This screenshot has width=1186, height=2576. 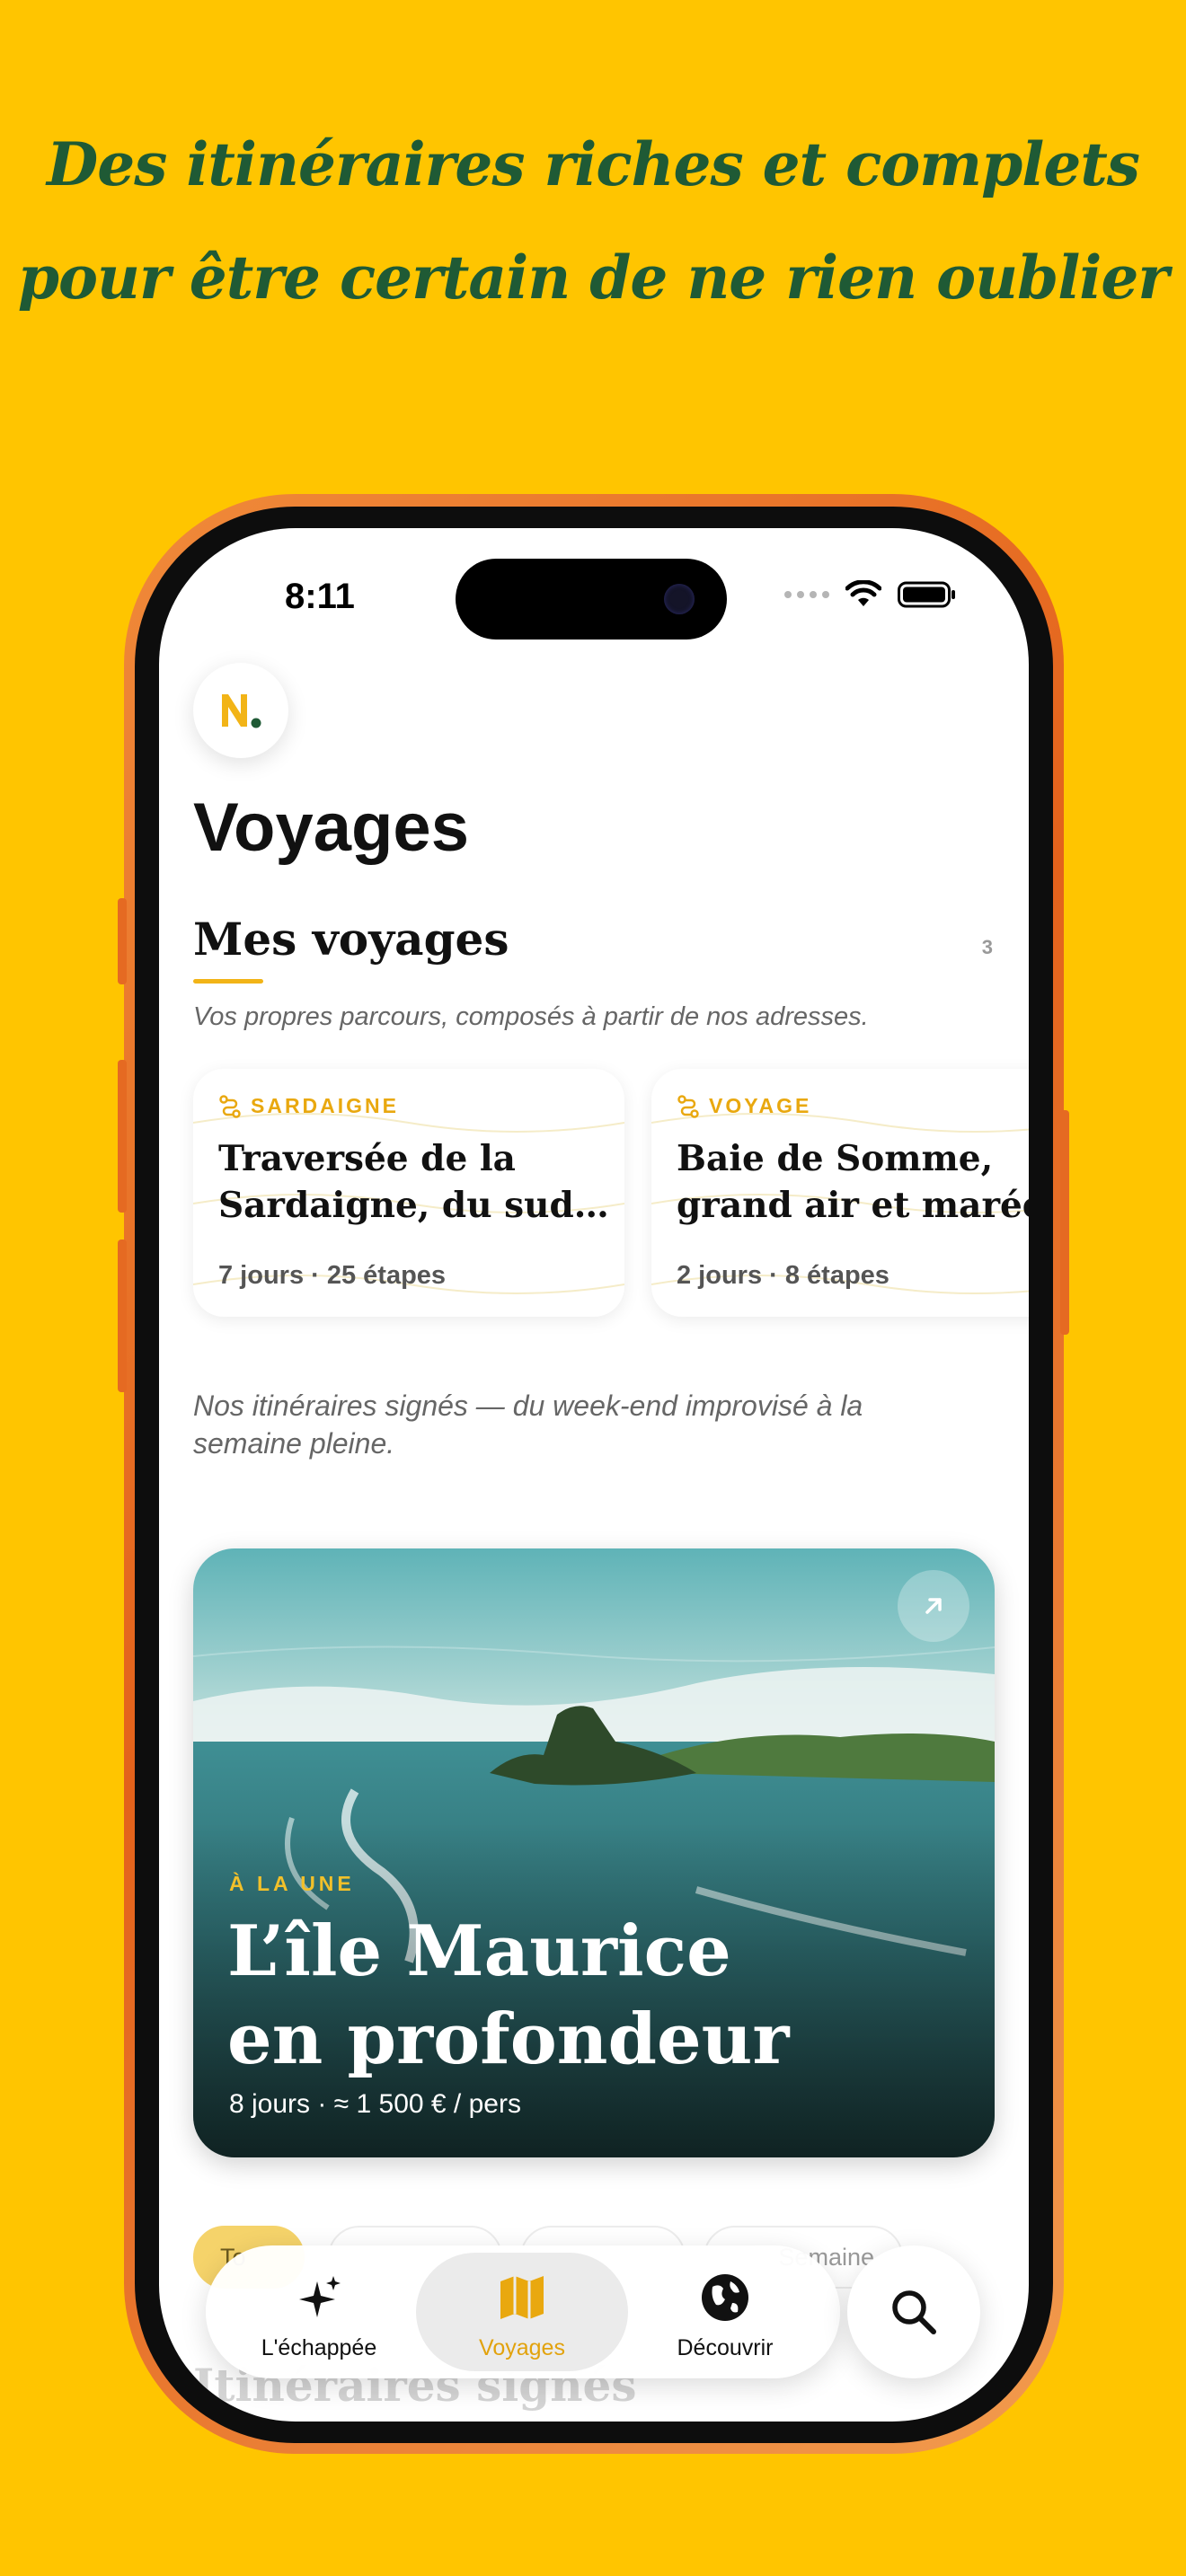 I want to click on trip-meta: 7 jours · 25 étapes, so click(x=332, y=1275).